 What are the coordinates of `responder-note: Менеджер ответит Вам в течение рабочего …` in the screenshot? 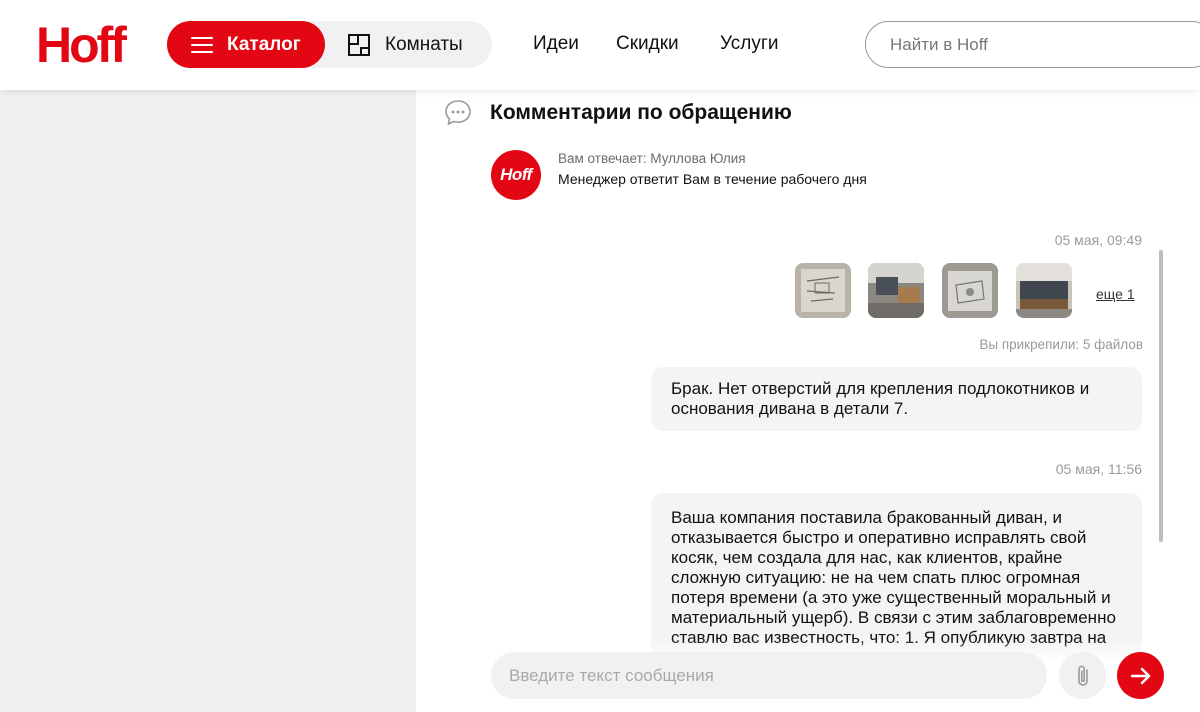 It's located at (712, 179).